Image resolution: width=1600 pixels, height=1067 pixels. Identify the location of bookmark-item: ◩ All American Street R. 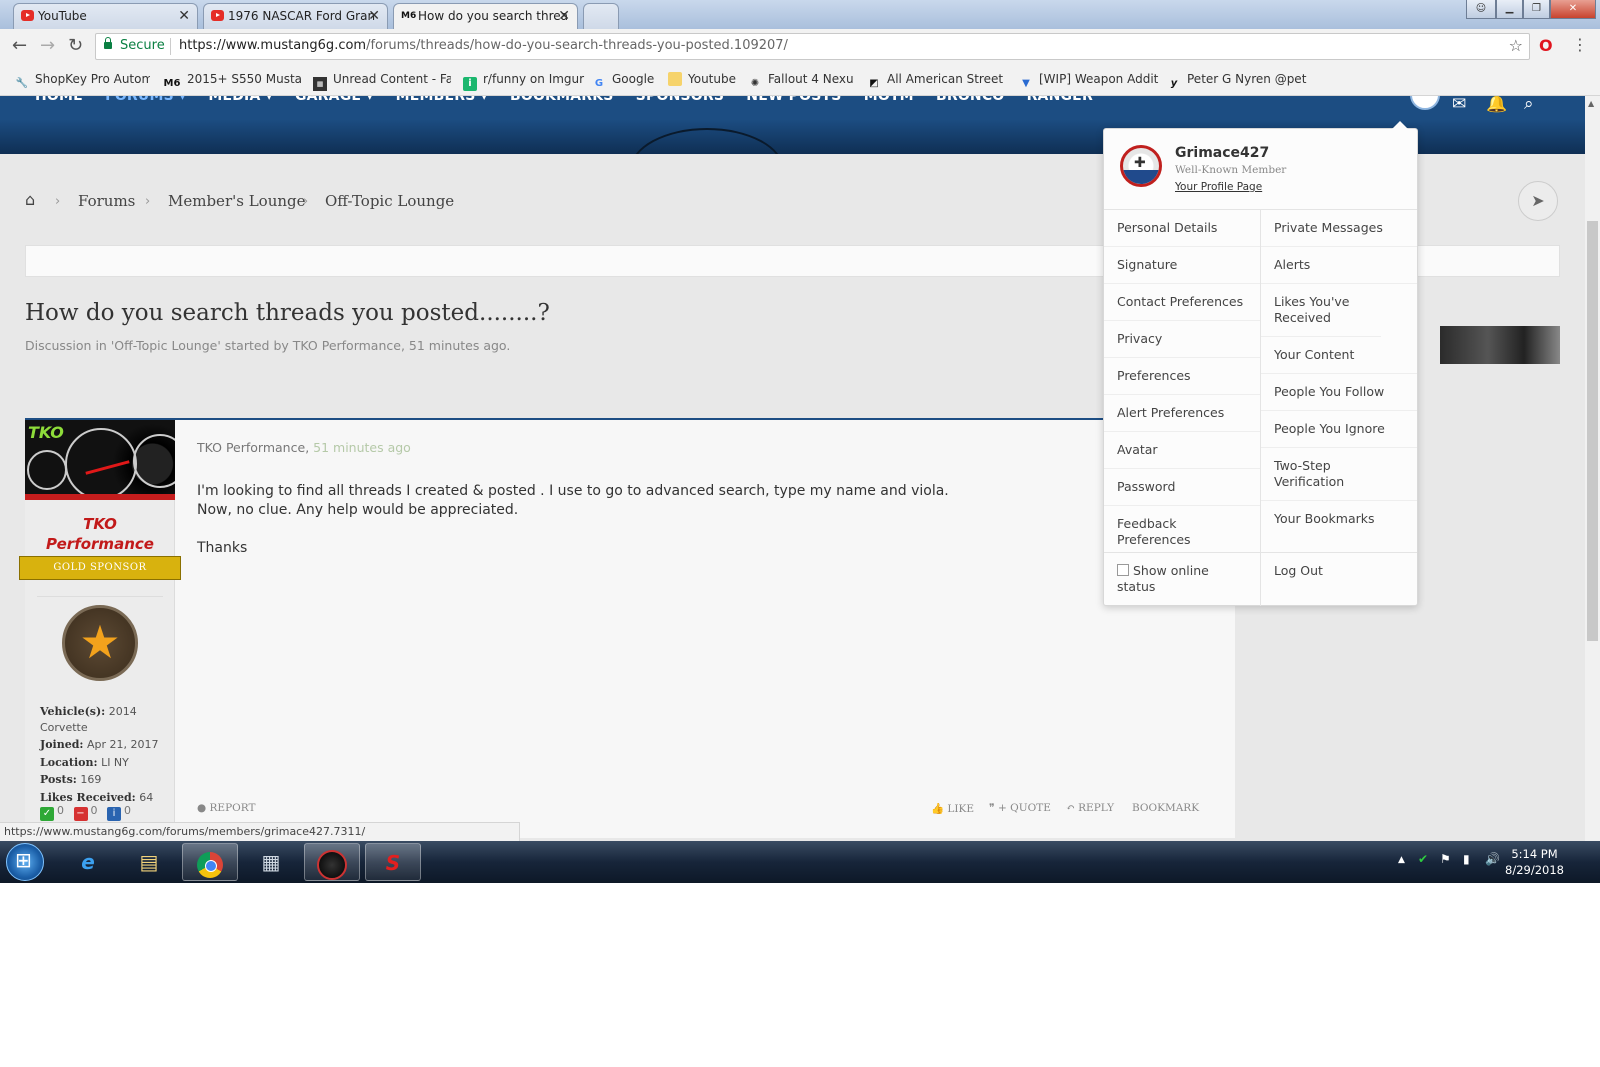
(937, 81).